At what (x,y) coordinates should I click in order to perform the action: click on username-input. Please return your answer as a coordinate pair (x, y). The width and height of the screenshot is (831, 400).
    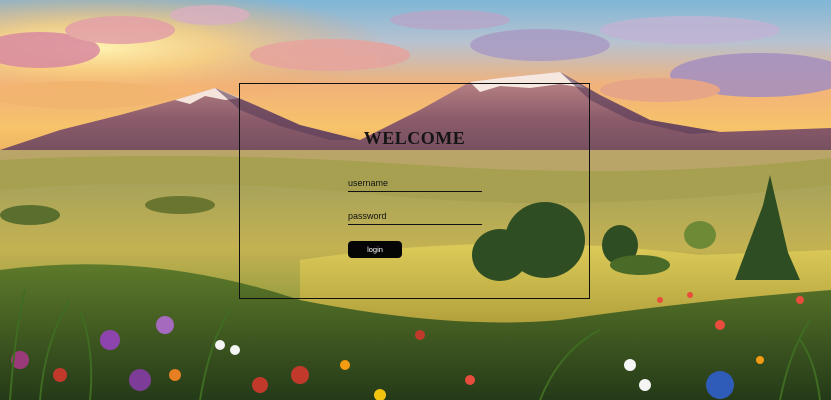
    Looking at the image, I should click on (415, 184).